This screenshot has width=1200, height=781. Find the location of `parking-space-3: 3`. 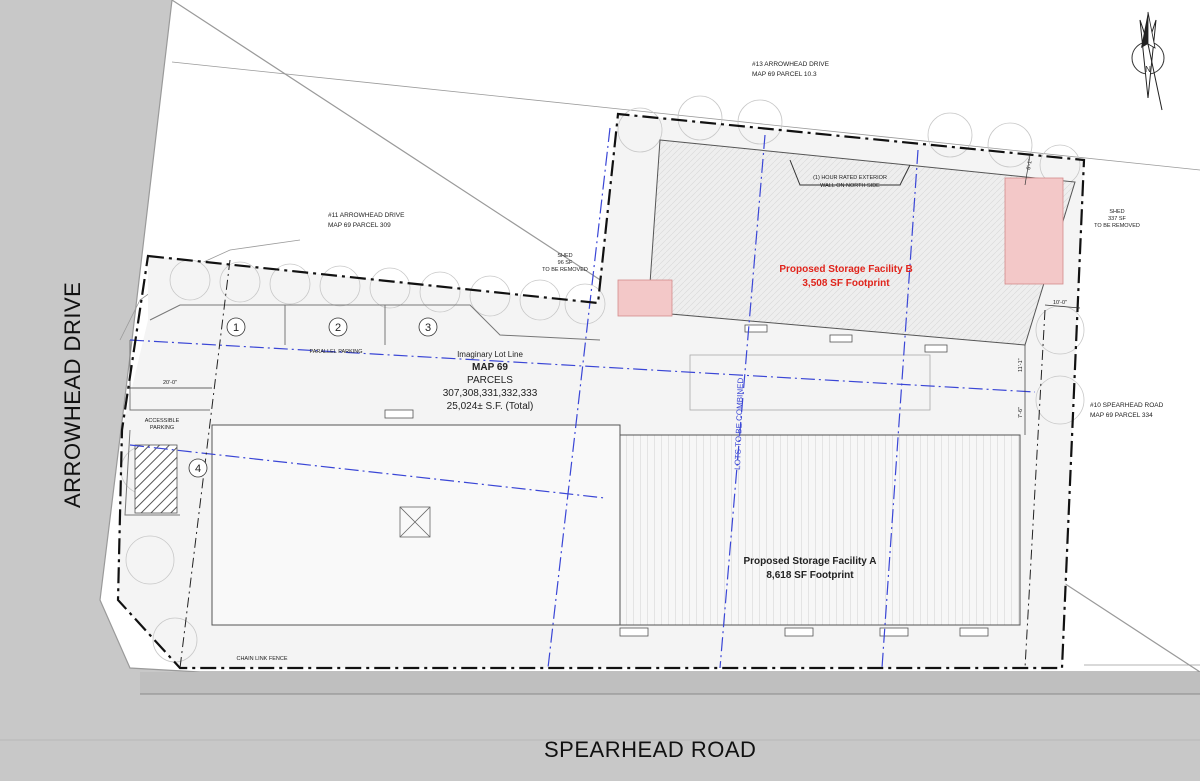

parking-space-3: 3 is located at coordinates (428, 328).